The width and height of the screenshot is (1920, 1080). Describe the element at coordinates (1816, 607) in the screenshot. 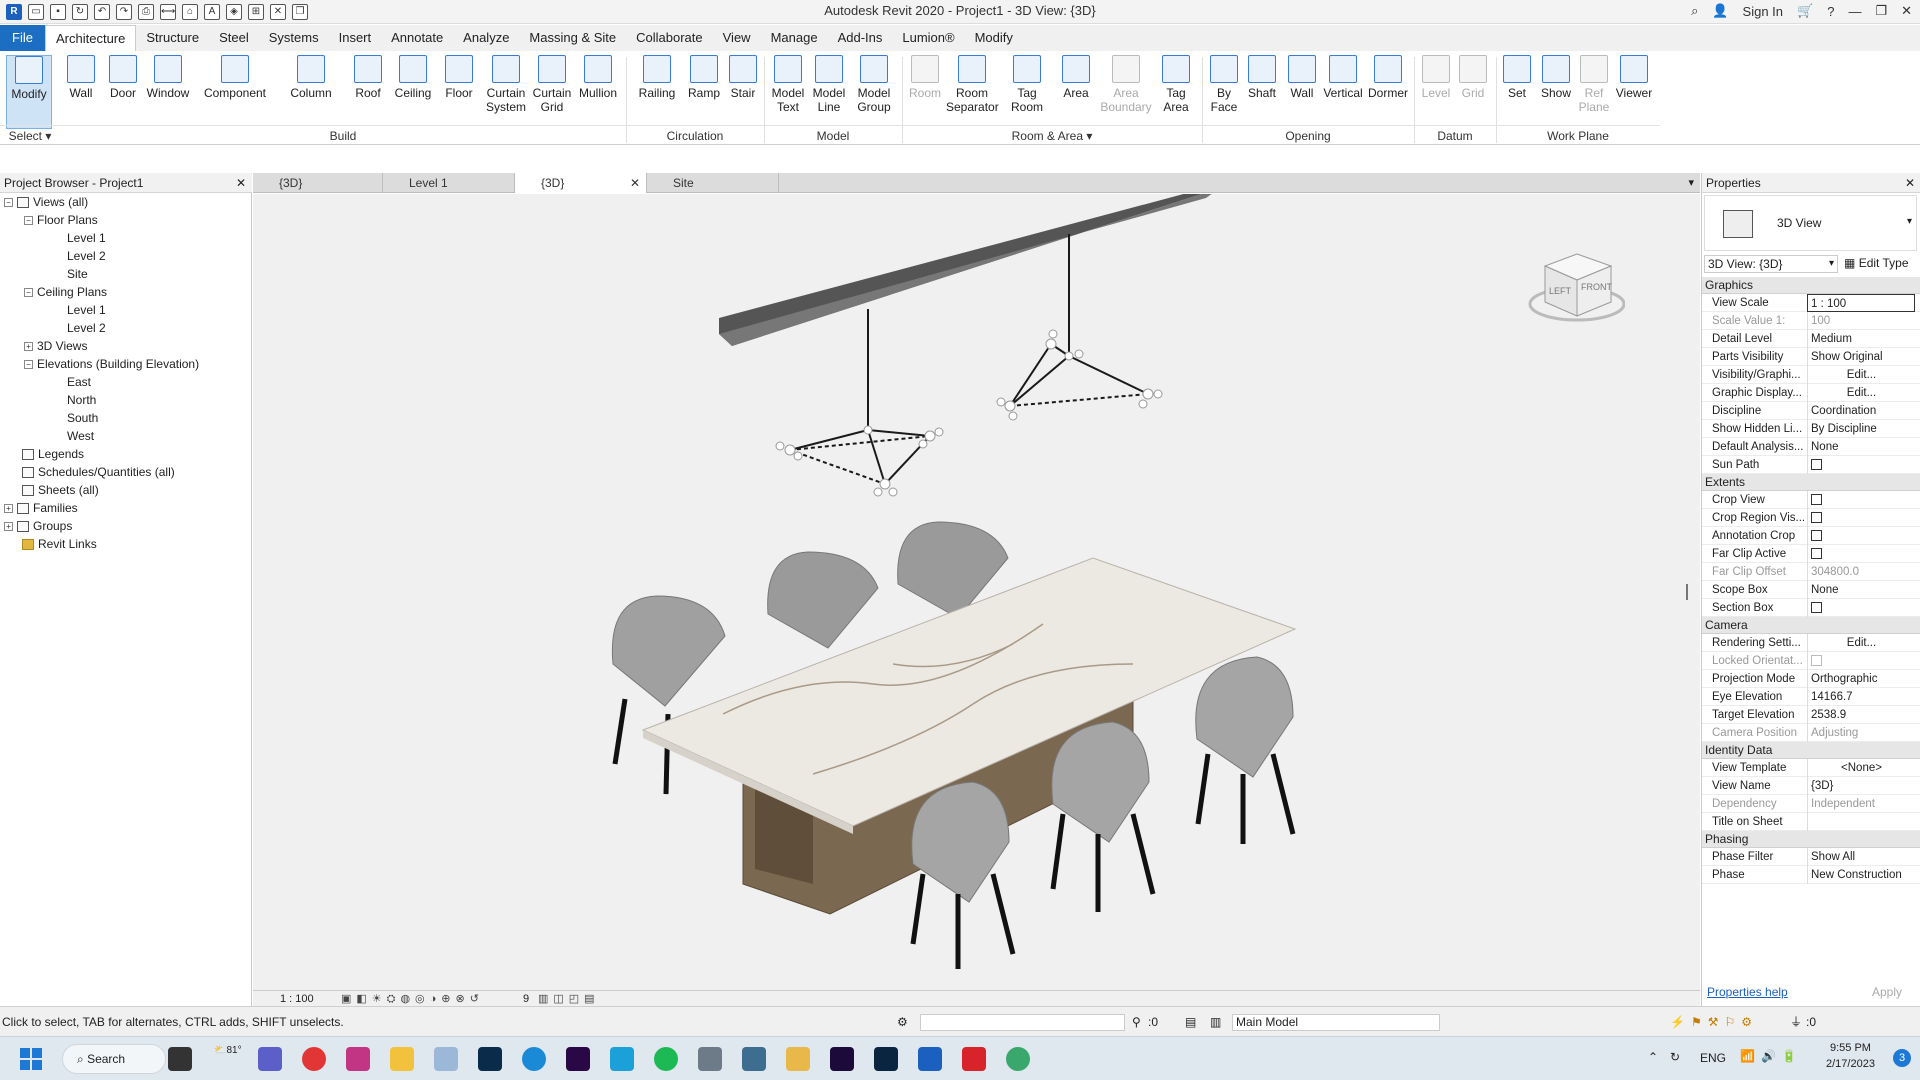

I see `section-box-checkbox` at that location.